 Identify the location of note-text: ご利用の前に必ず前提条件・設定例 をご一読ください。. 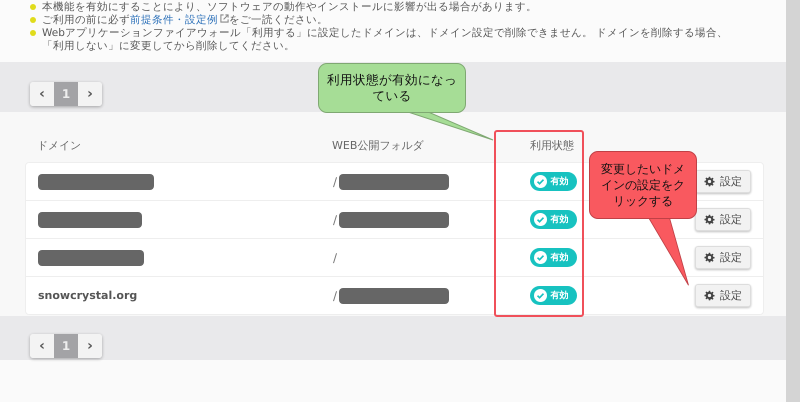
(185, 20).